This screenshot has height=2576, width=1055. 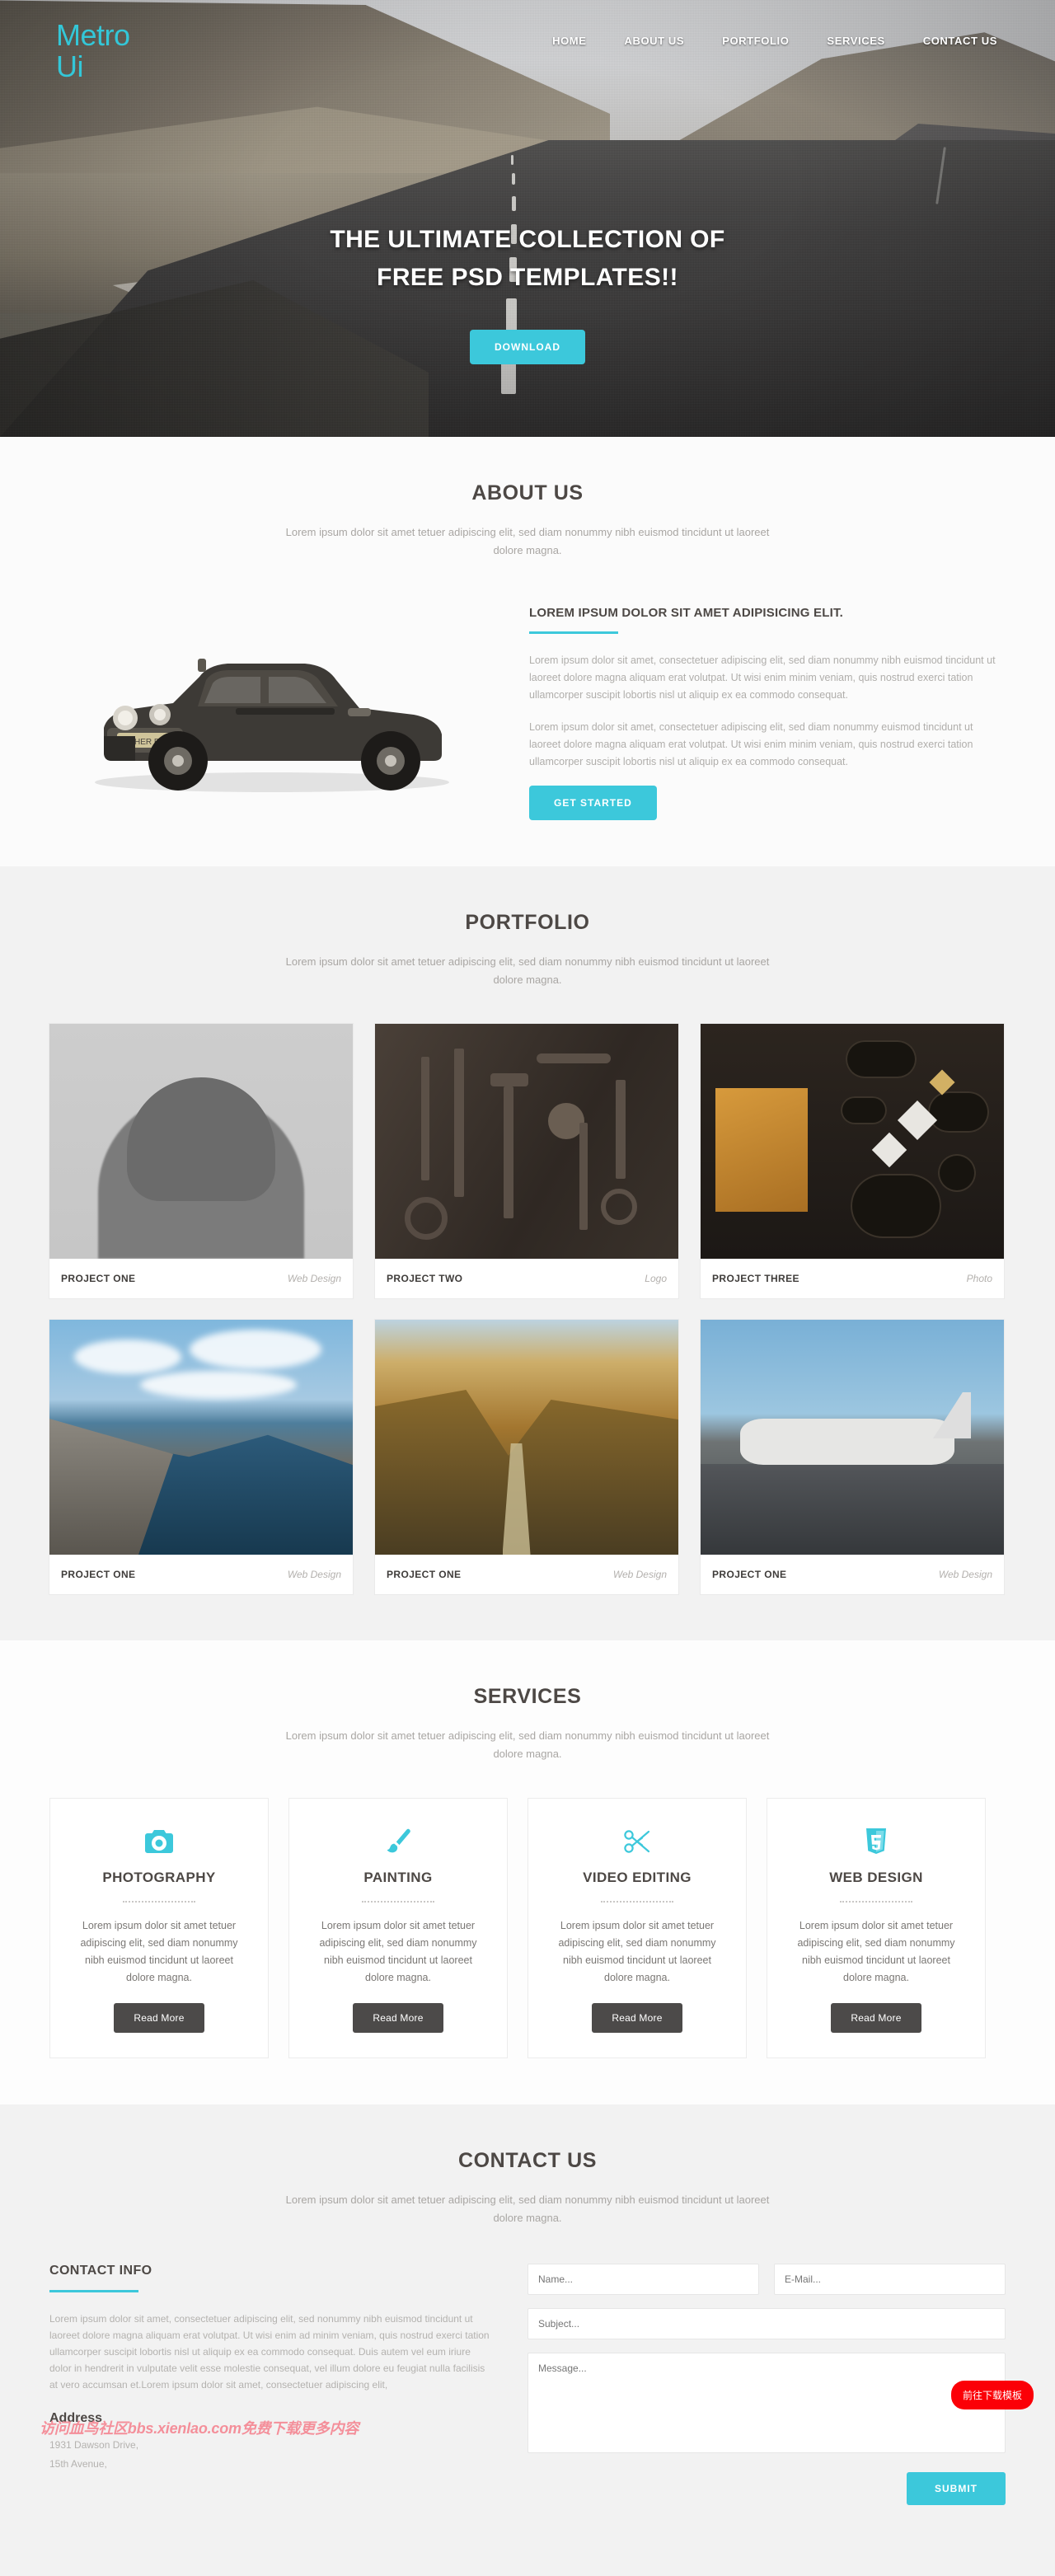 What do you see at coordinates (272, 725) in the screenshot?
I see `vintage-car-illustration: GASHER BOY` at bounding box center [272, 725].